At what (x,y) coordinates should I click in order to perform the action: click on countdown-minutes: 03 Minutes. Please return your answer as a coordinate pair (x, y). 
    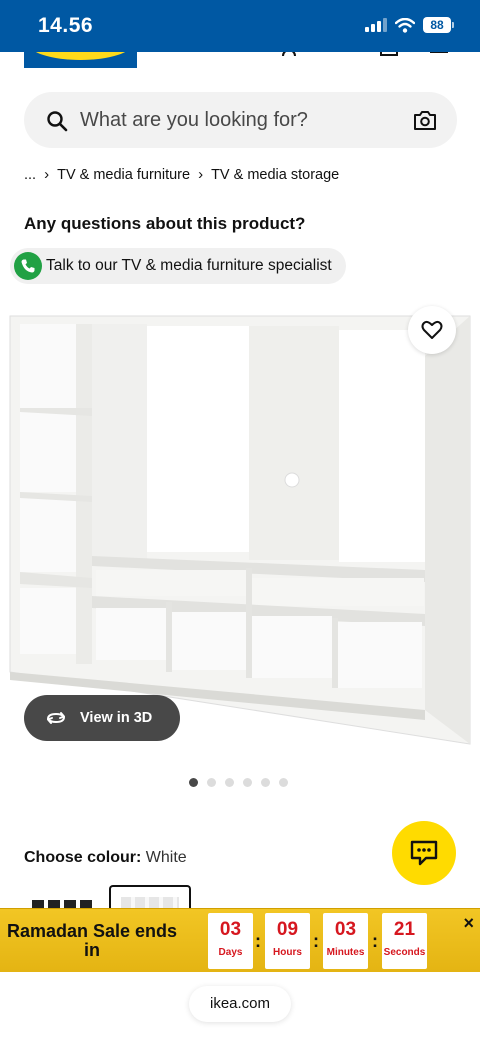
    Looking at the image, I should click on (345, 941).